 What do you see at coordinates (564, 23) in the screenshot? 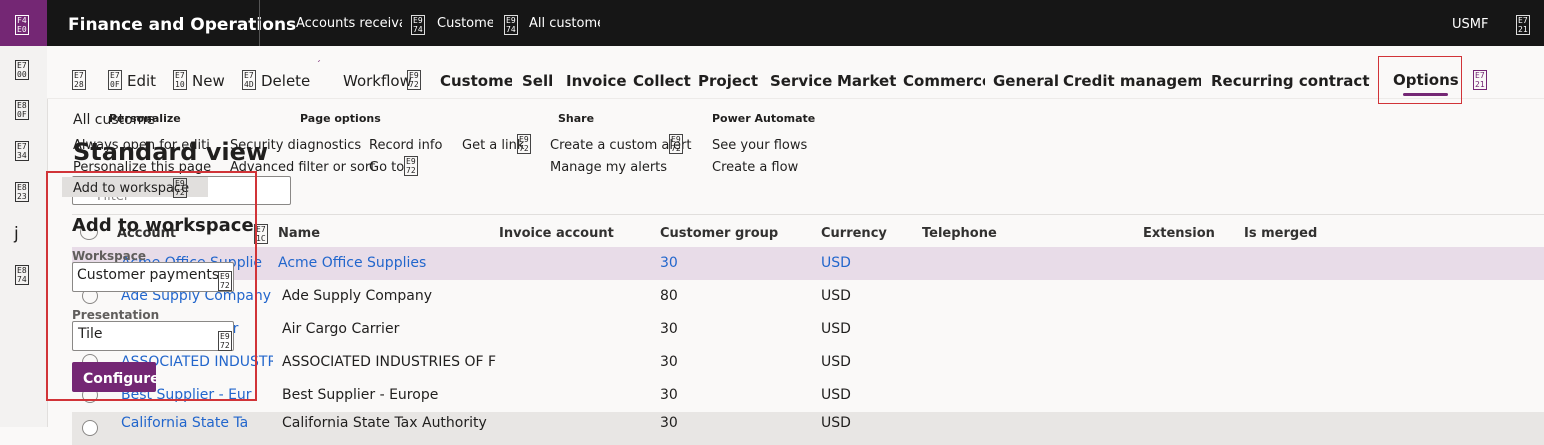
I see `breadcrumb-item-3: All custome` at bounding box center [564, 23].